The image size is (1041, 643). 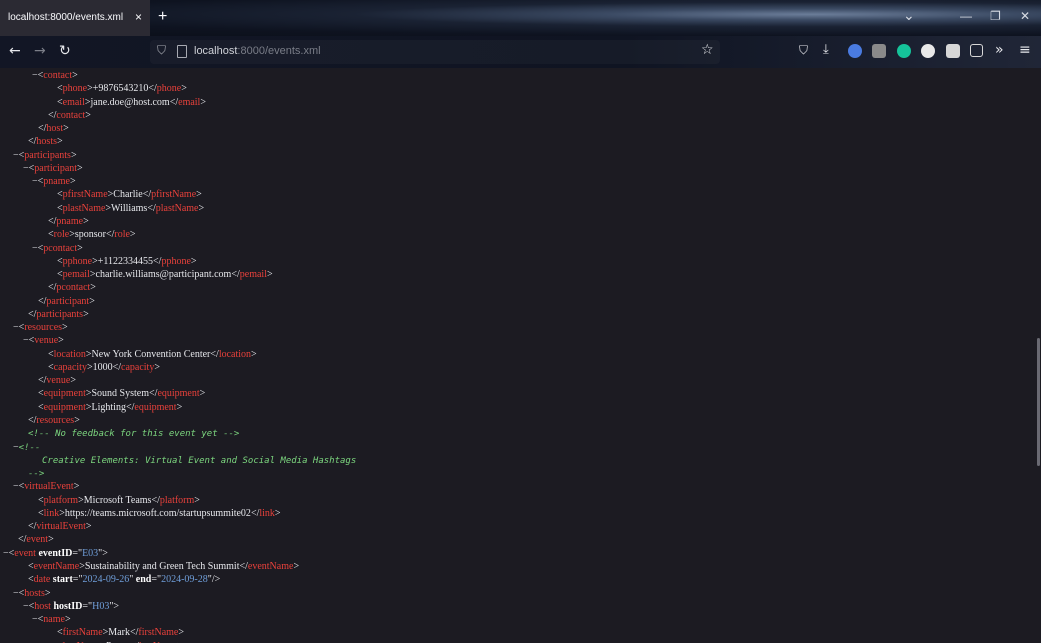 What do you see at coordinates (103, 553) in the screenshot?
I see `xml-bracket: ">` at bounding box center [103, 553].